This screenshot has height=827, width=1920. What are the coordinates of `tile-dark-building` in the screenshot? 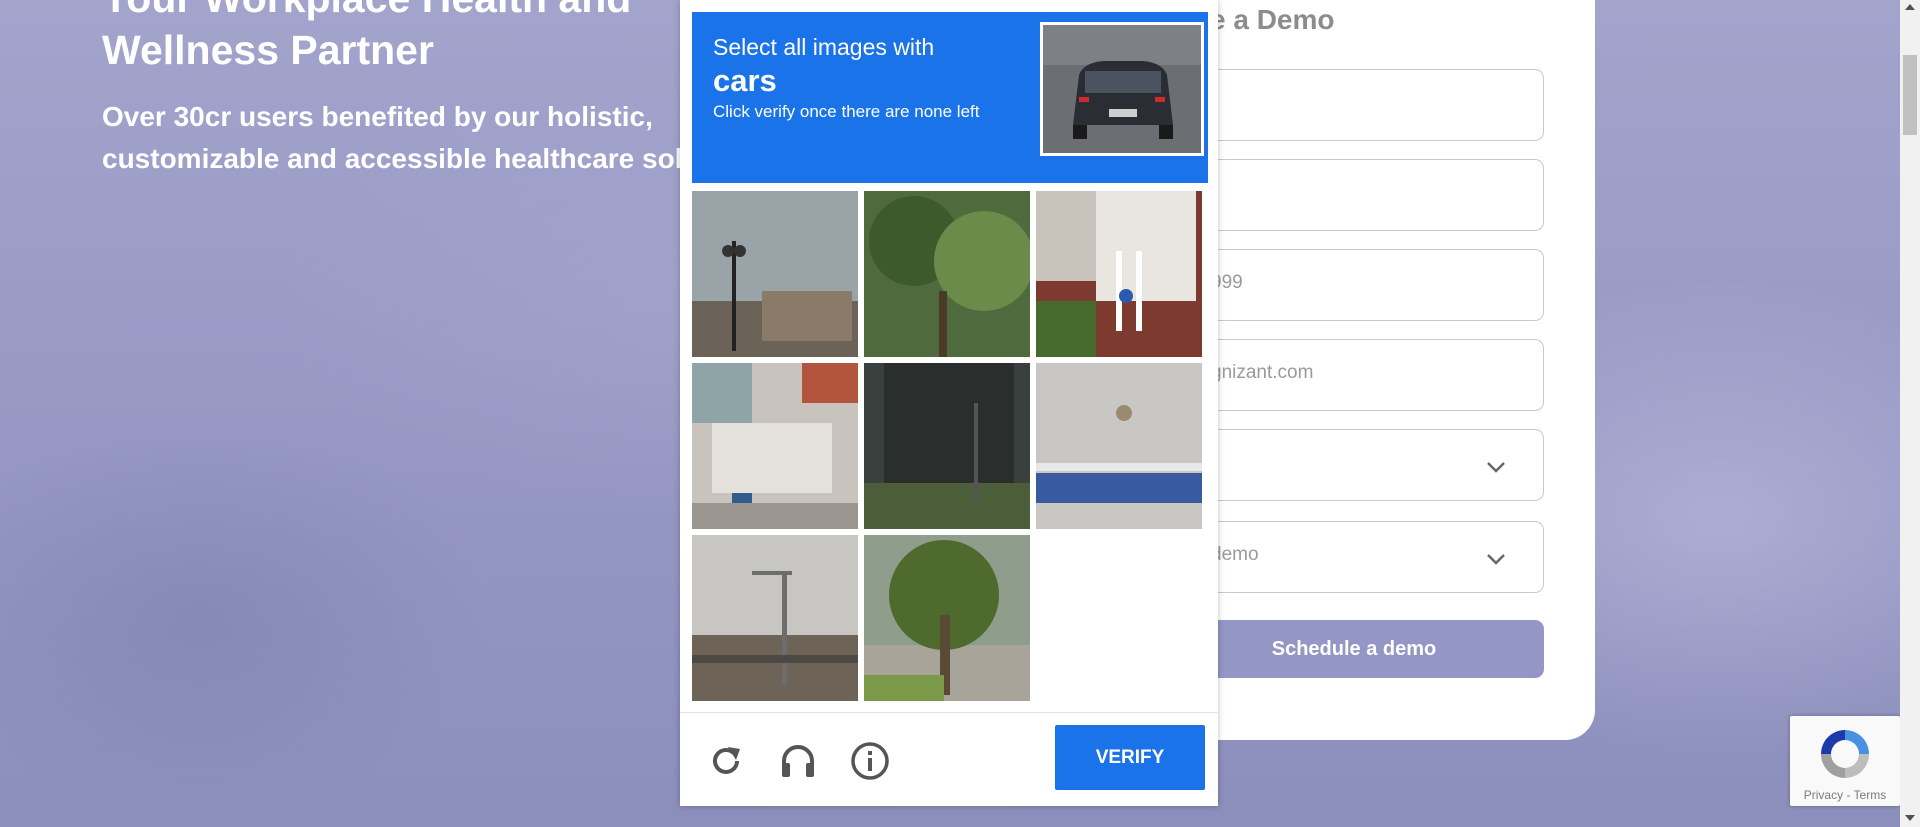 It's located at (947, 446).